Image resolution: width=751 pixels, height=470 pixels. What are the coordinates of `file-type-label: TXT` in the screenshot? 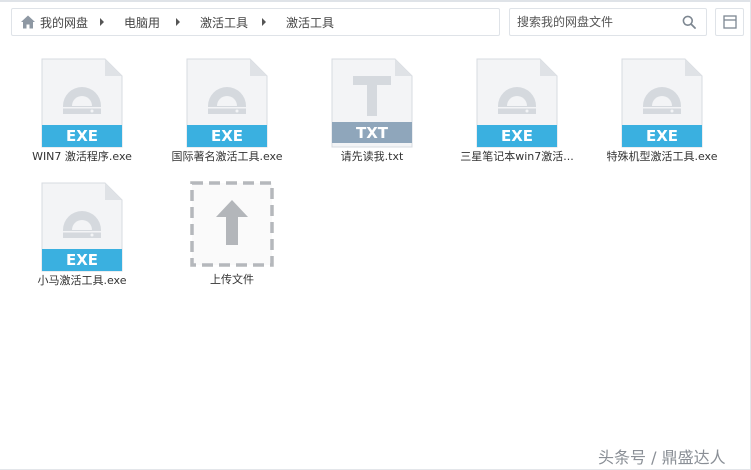 It's located at (372, 133).